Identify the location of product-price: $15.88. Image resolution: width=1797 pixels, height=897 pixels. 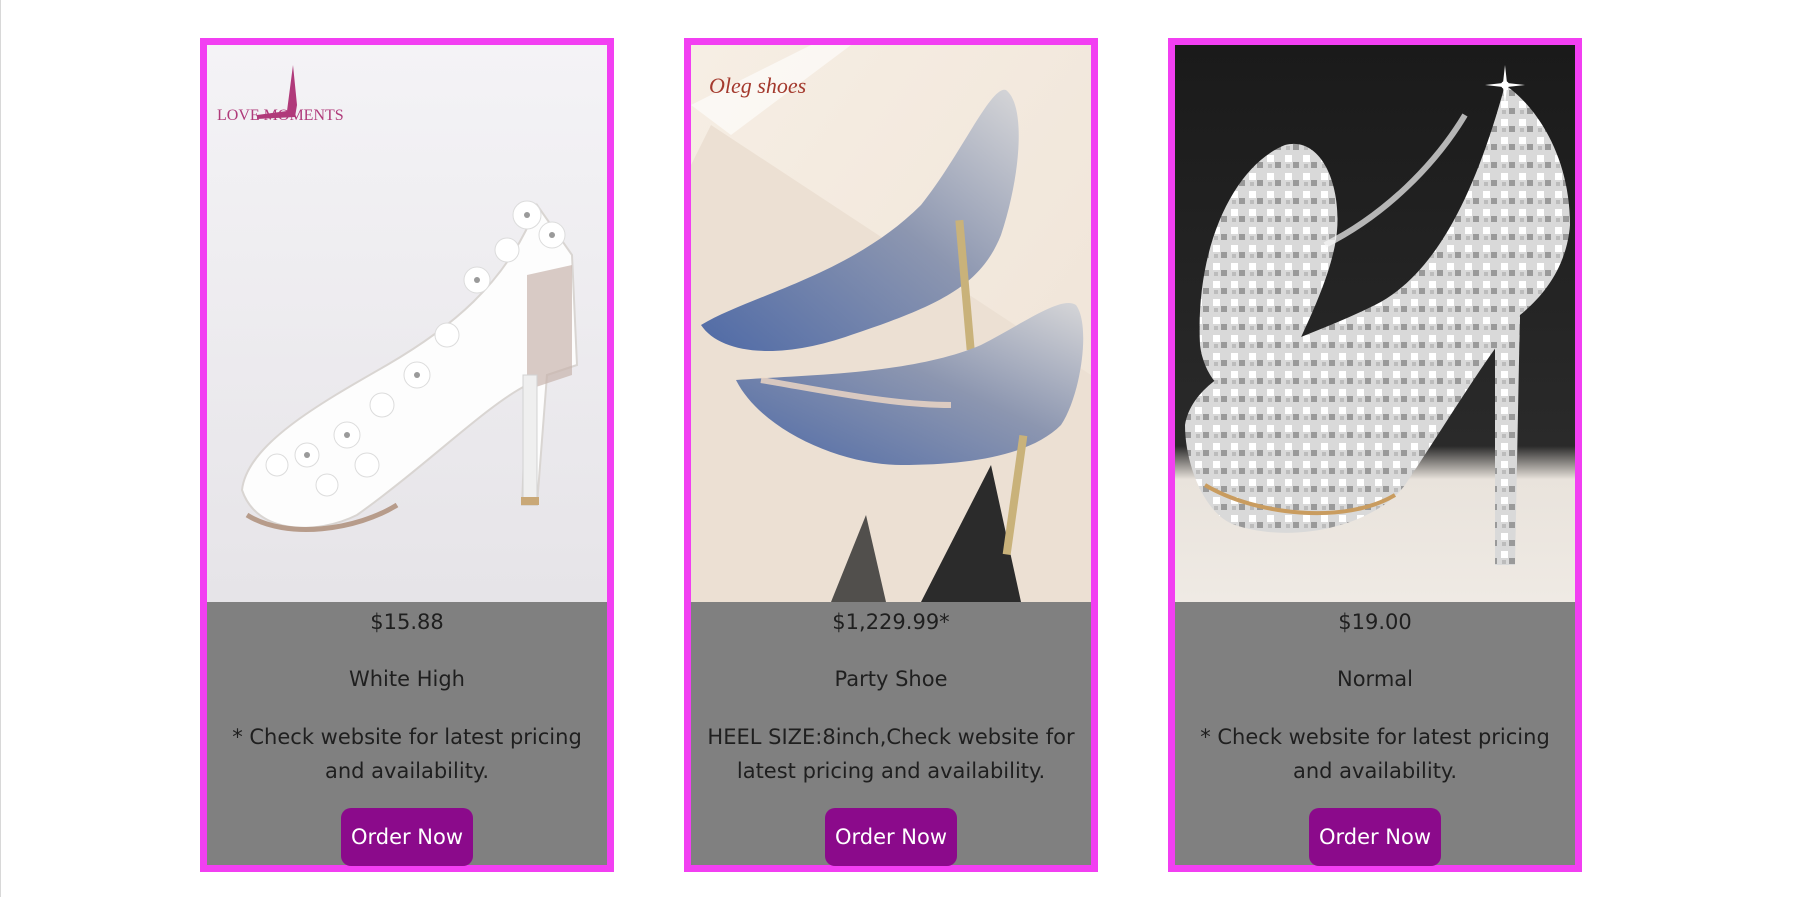
(407, 622).